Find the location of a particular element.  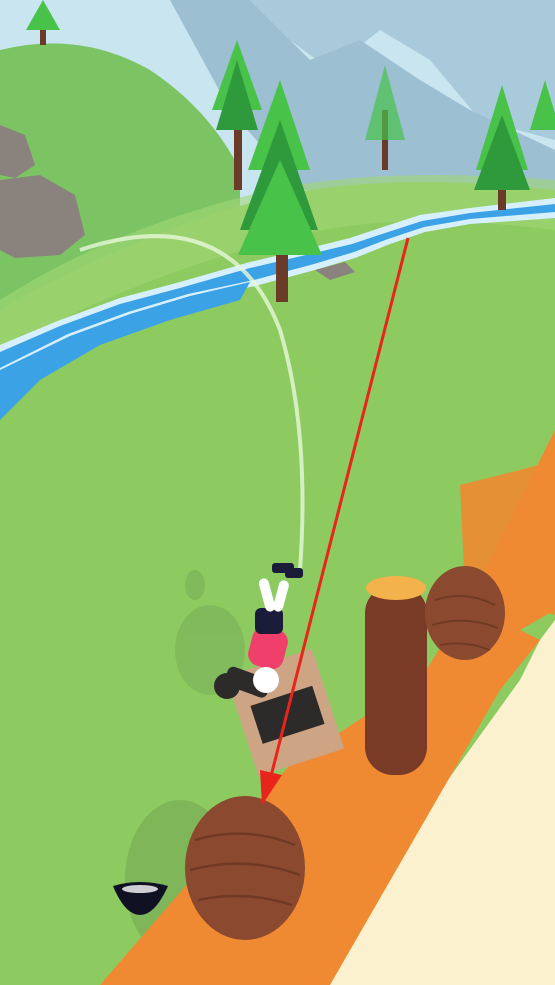

coconut-back is located at coordinates (465, 613).